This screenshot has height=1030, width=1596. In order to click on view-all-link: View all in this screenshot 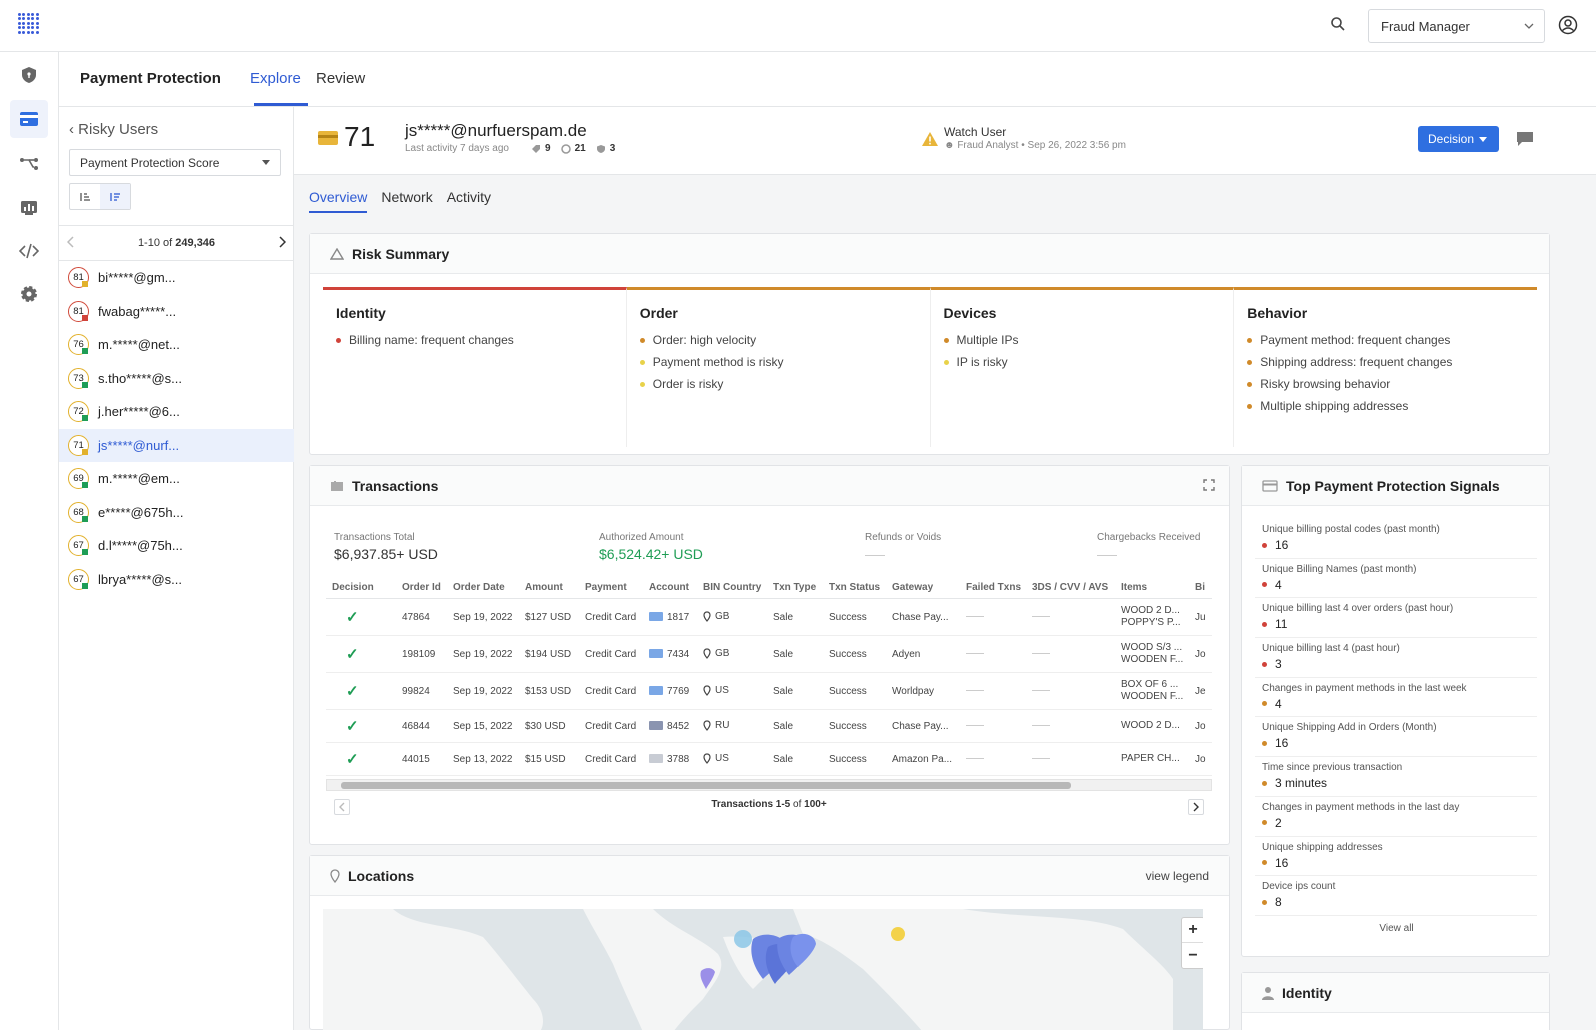, I will do `click(1396, 928)`.